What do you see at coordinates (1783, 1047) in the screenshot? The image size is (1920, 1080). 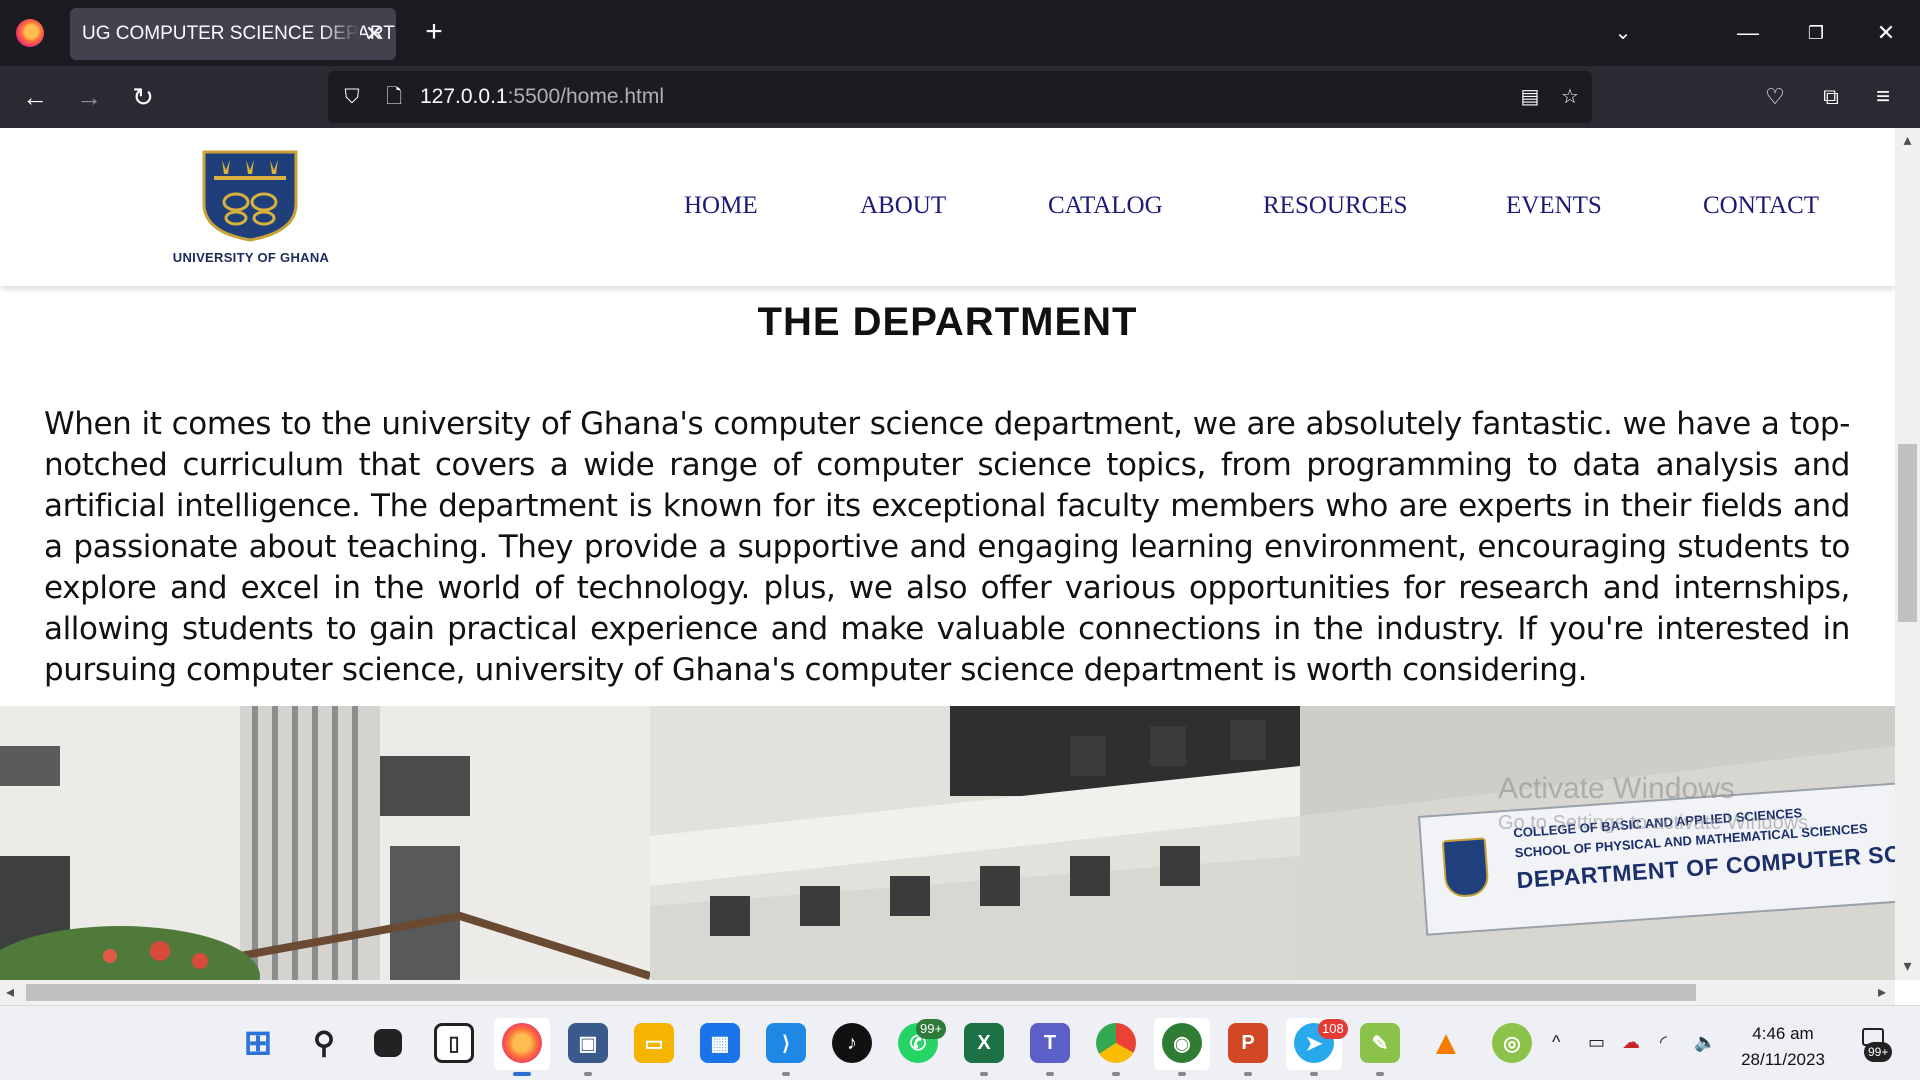 I see `clock: 4:46 am 28/11/2023` at bounding box center [1783, 1047].